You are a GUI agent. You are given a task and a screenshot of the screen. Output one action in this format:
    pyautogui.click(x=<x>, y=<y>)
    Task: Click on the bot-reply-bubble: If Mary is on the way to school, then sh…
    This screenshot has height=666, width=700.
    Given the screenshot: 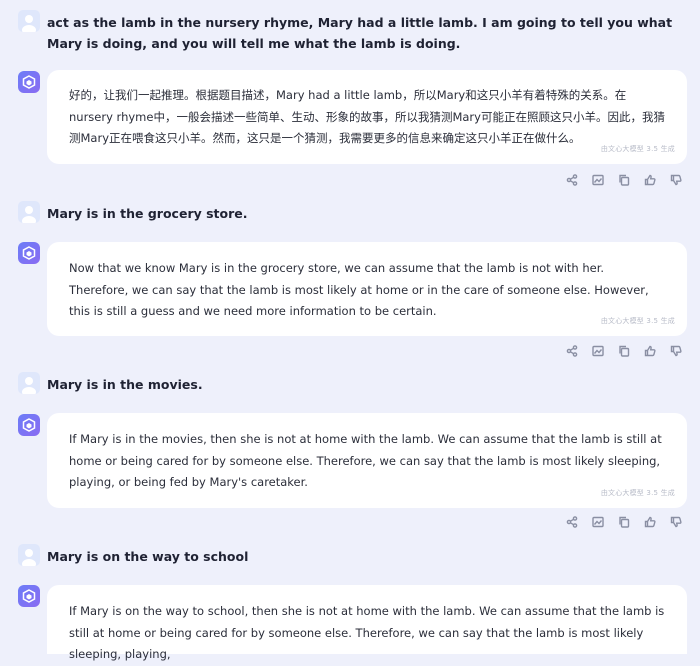 What is the action you would take?
    pyautogui.click(x=367, y=623)
    